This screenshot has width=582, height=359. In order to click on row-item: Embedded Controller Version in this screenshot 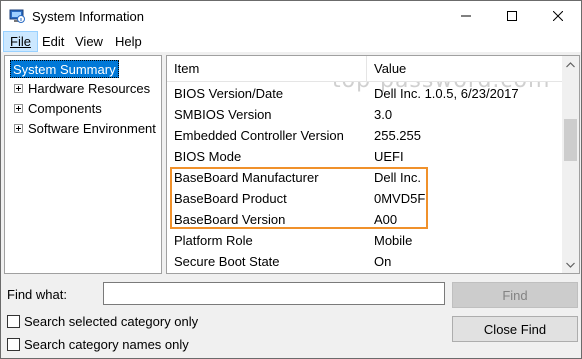, I will do `click(259, 135)`.